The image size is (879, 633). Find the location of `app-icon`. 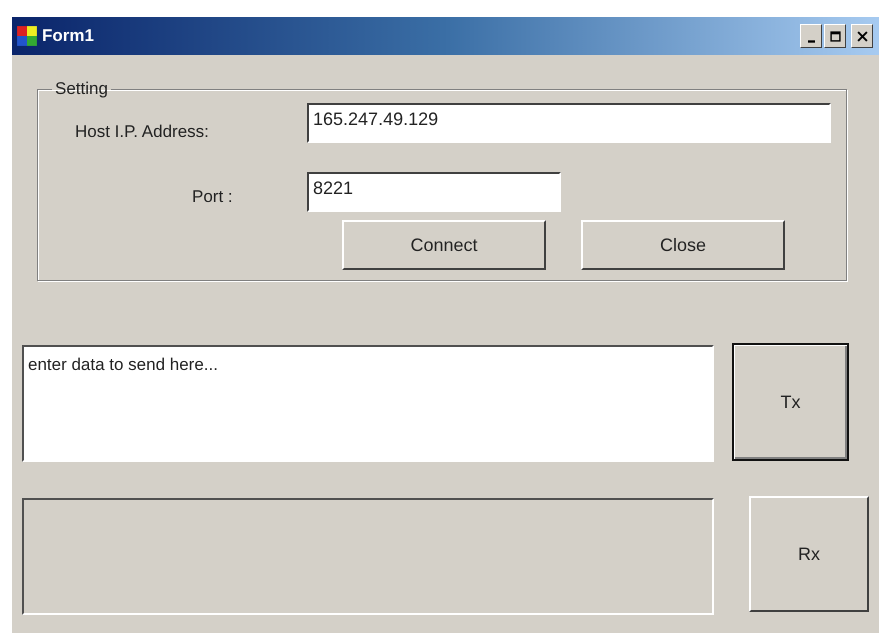

app-icon is located at coordinates (27, 36).